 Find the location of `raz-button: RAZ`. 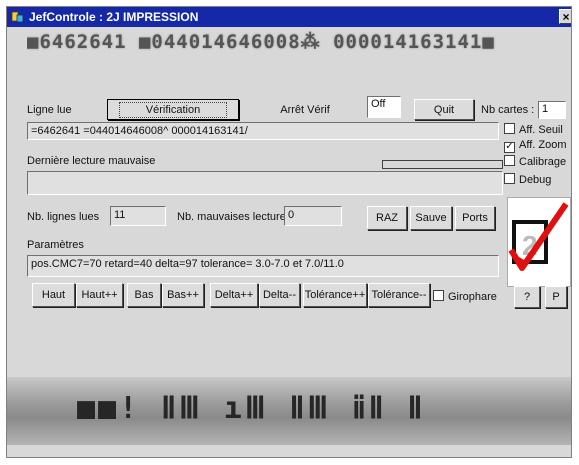

raz-button: RAZ is located at coordinates (387, 218).